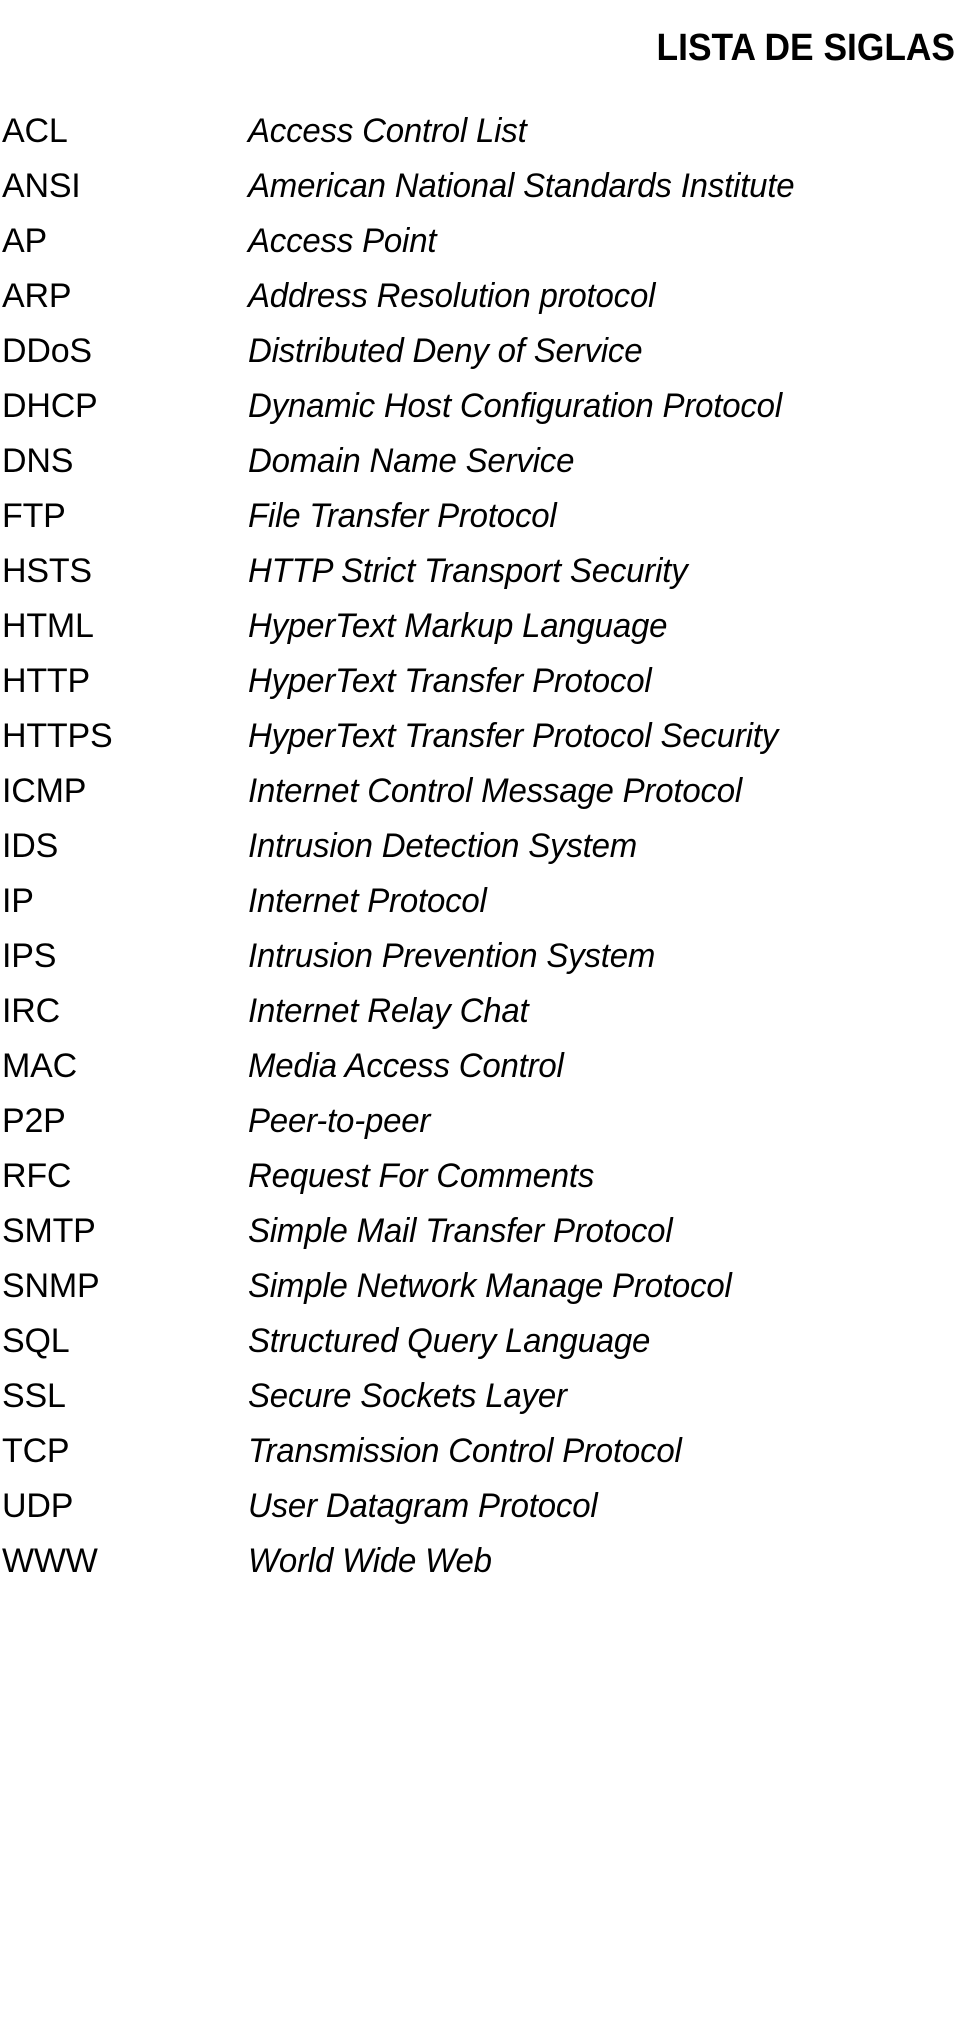  Describe the element at coordinates (452, 296) in the screenshot. I see `acronym-definition: Address Resolution protocol` at that location.